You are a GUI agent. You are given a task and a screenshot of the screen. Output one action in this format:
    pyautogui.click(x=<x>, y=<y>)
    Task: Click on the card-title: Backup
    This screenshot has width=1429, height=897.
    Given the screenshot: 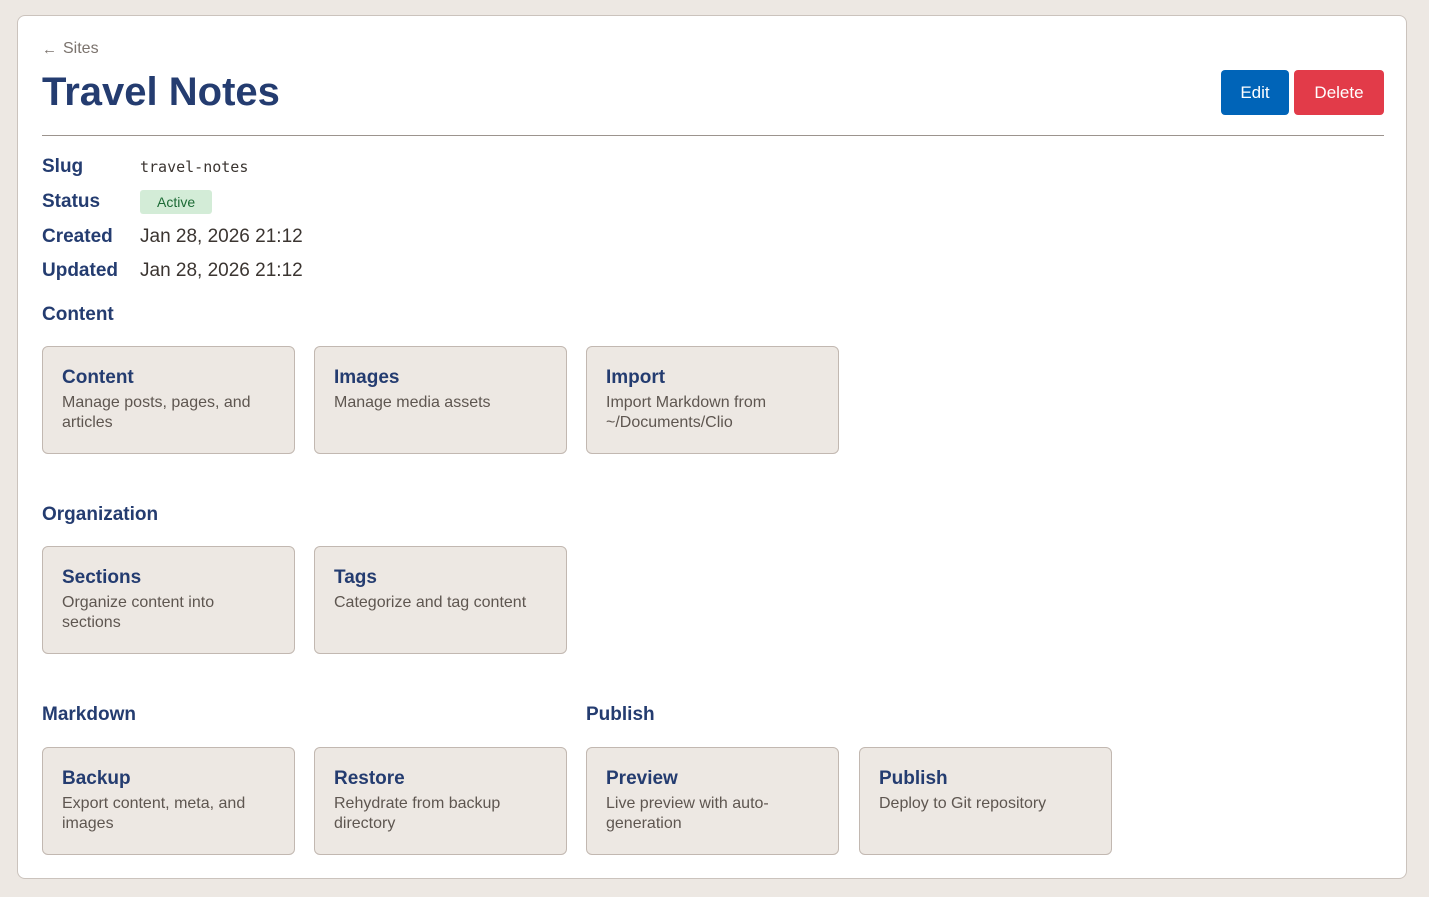 What is the action you would take?
    pyautogui.click(x=96, y=778)
    